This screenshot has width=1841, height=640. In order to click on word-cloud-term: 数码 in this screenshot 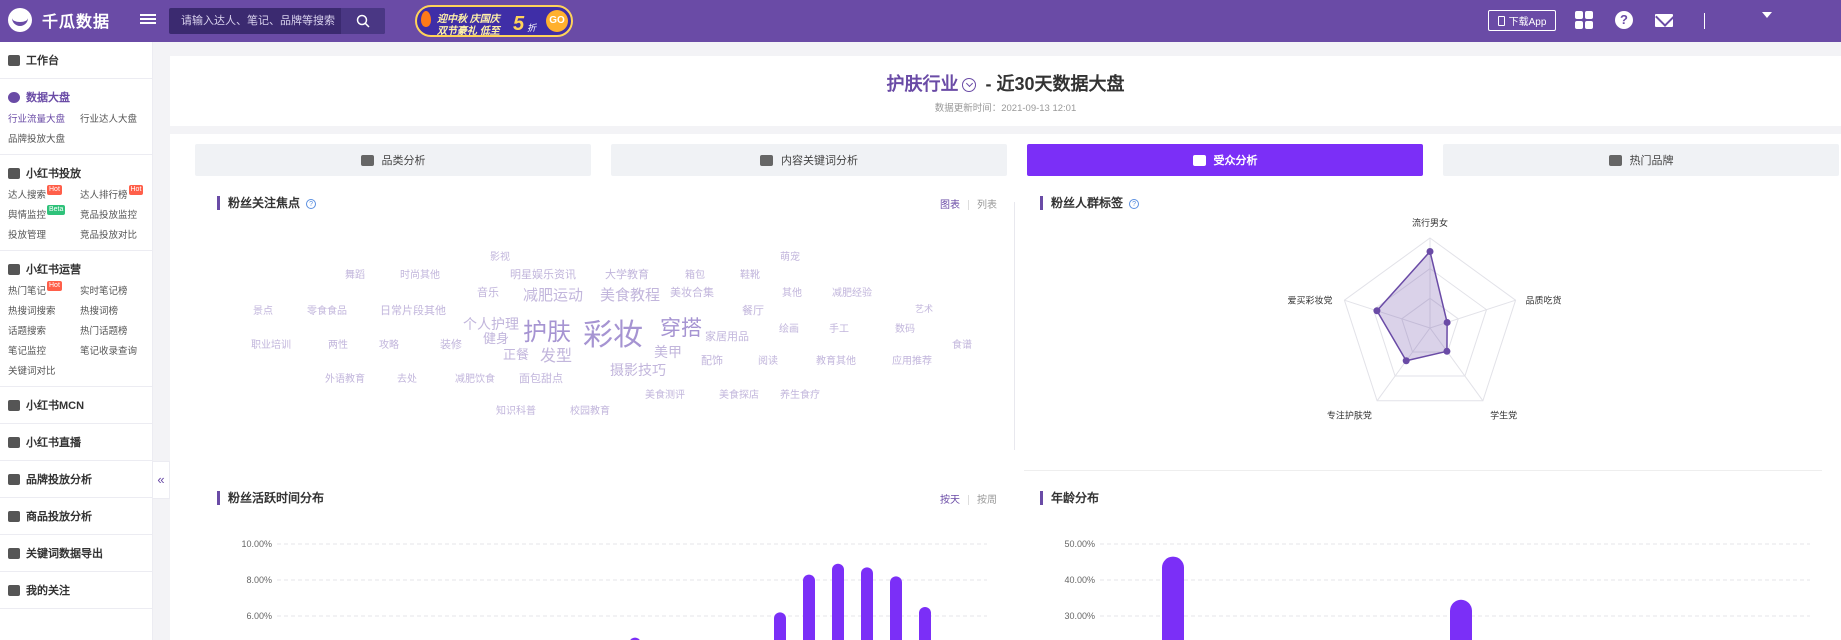, I will do `click(905, 327)`.